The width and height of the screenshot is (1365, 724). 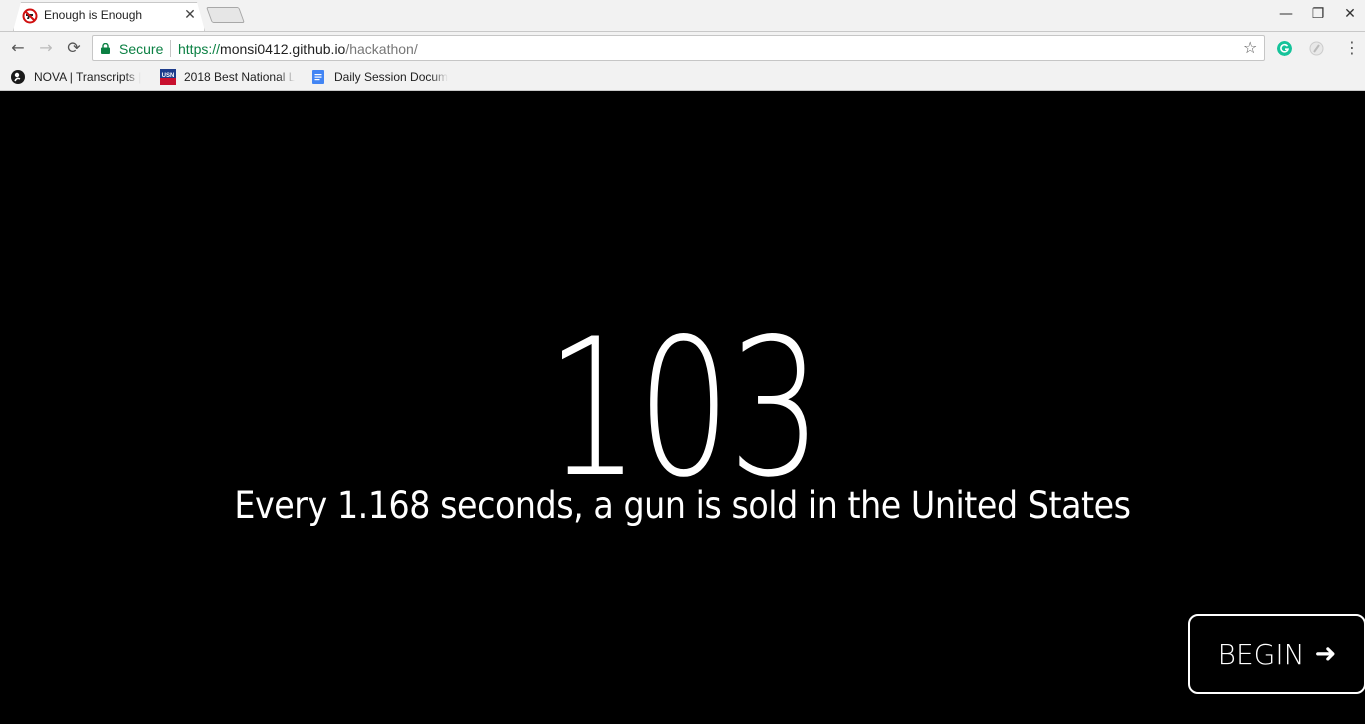 I want to click on new-tab-button, so click(x=225, y=15).